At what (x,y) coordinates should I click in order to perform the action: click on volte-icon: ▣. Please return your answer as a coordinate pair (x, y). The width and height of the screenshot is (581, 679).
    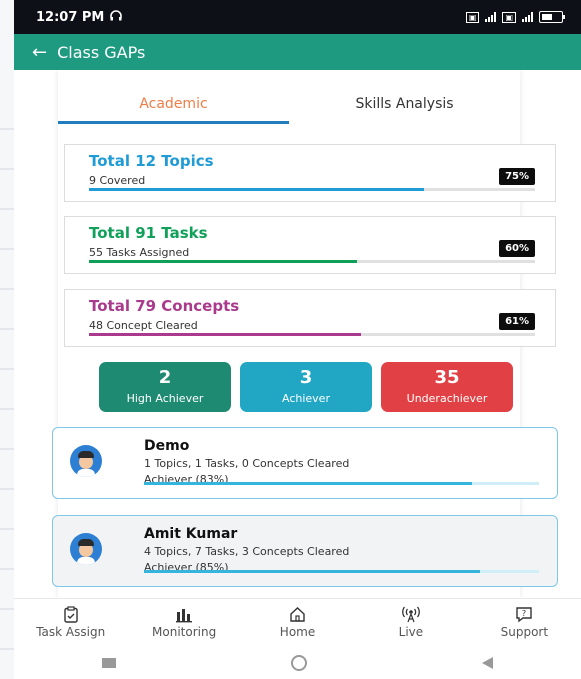
    Looking at the image, I should click on (472, 17).